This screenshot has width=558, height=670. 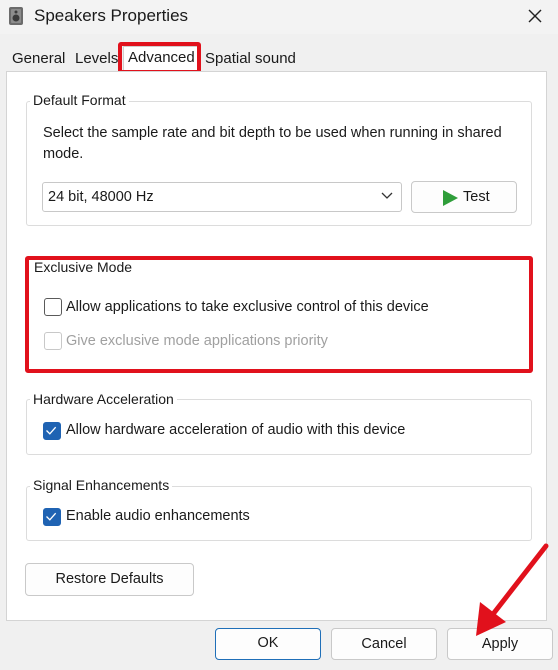 I want to click on test-button: Test, so click(x=464, y=197).